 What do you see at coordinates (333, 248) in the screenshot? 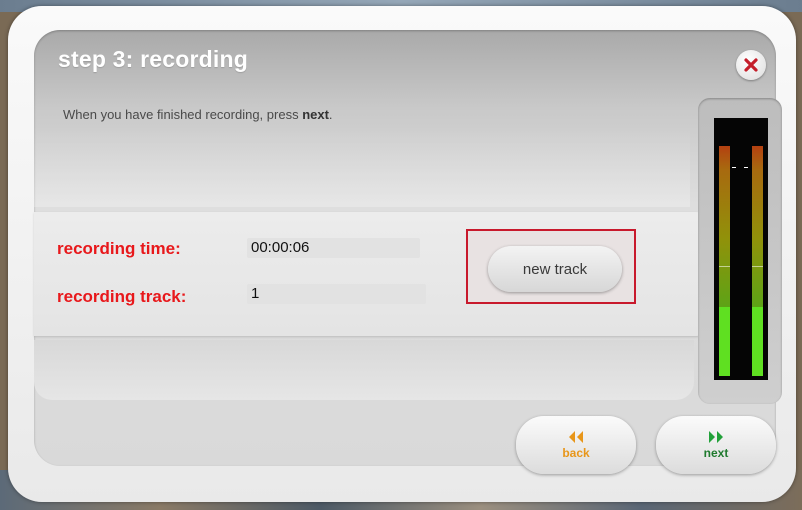
I see `recording-time-value: 00:00:06` at bounding box center [333, 248].